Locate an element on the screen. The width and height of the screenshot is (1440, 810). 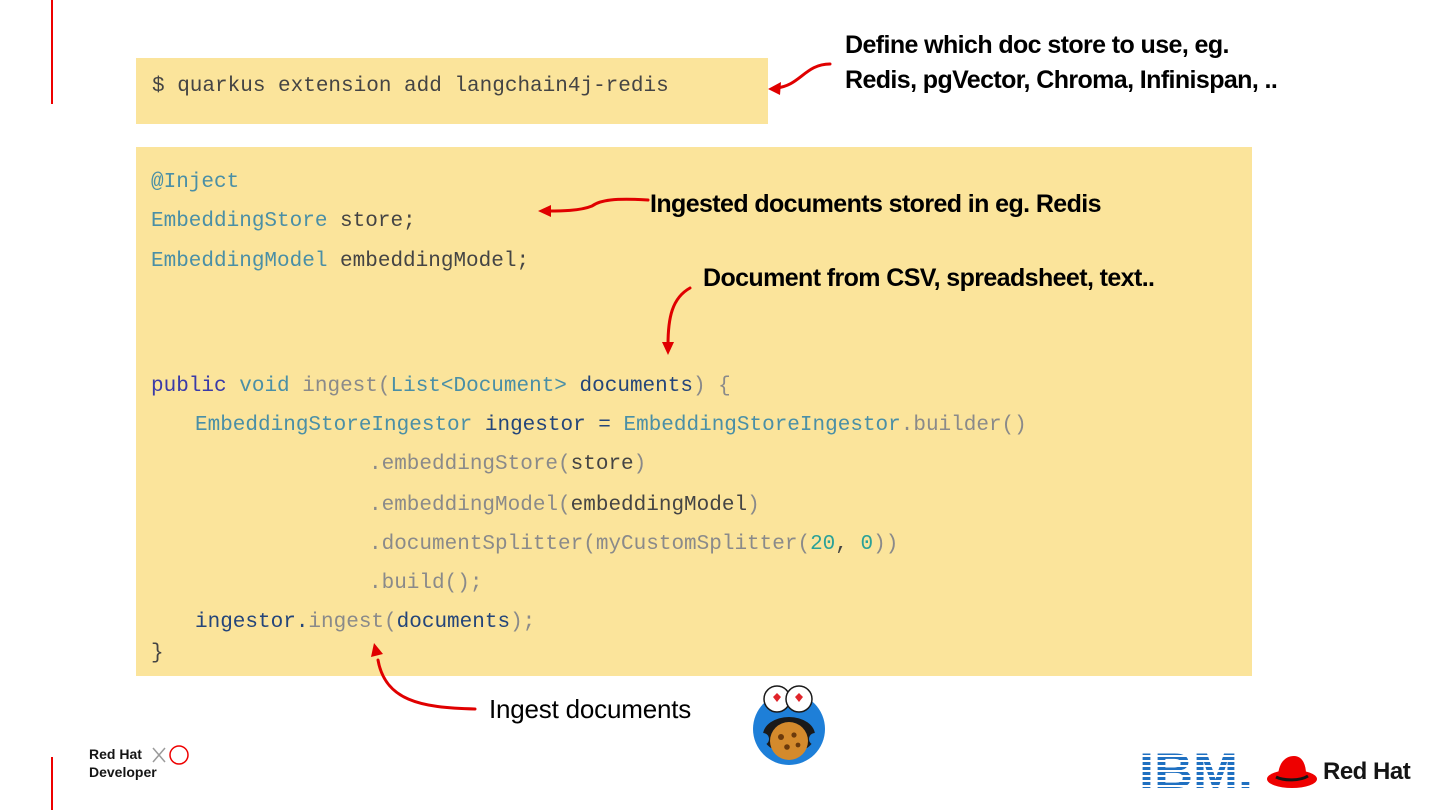
red-hat-developer-logo: Red Hat Developer is located at coordinates (144, 765).